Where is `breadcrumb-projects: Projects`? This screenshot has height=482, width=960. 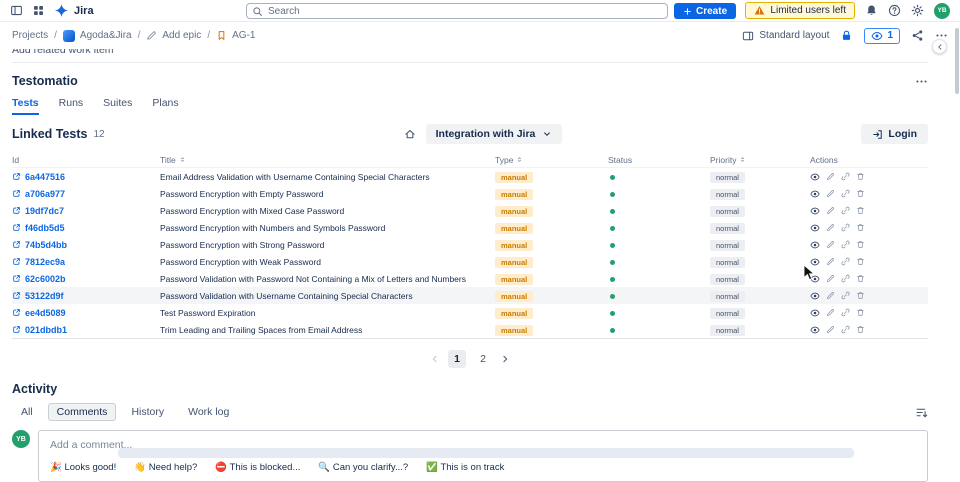
breadcrumb-projects: Projects is located at coordinates (30, 35).